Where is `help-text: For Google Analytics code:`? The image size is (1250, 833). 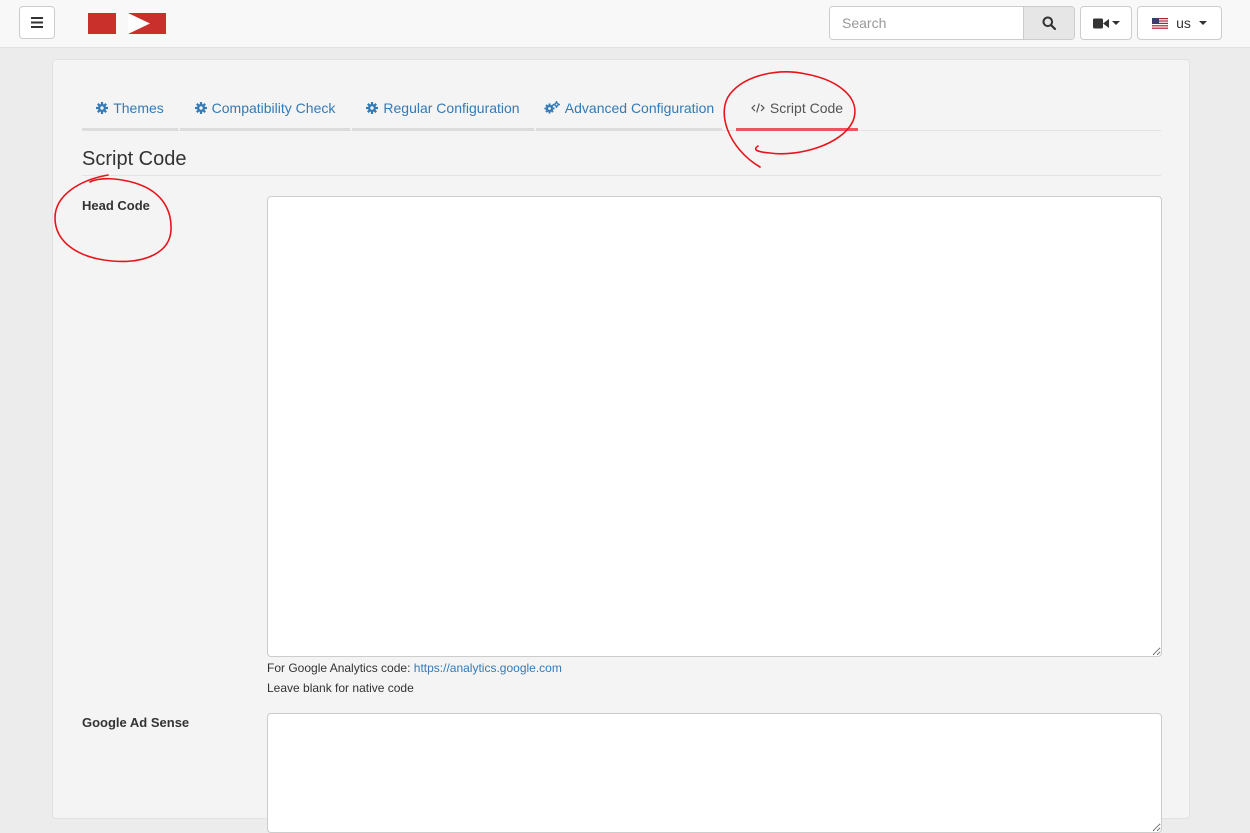 help-text: For Google Analytics code: is located at coordinates (339, 668).